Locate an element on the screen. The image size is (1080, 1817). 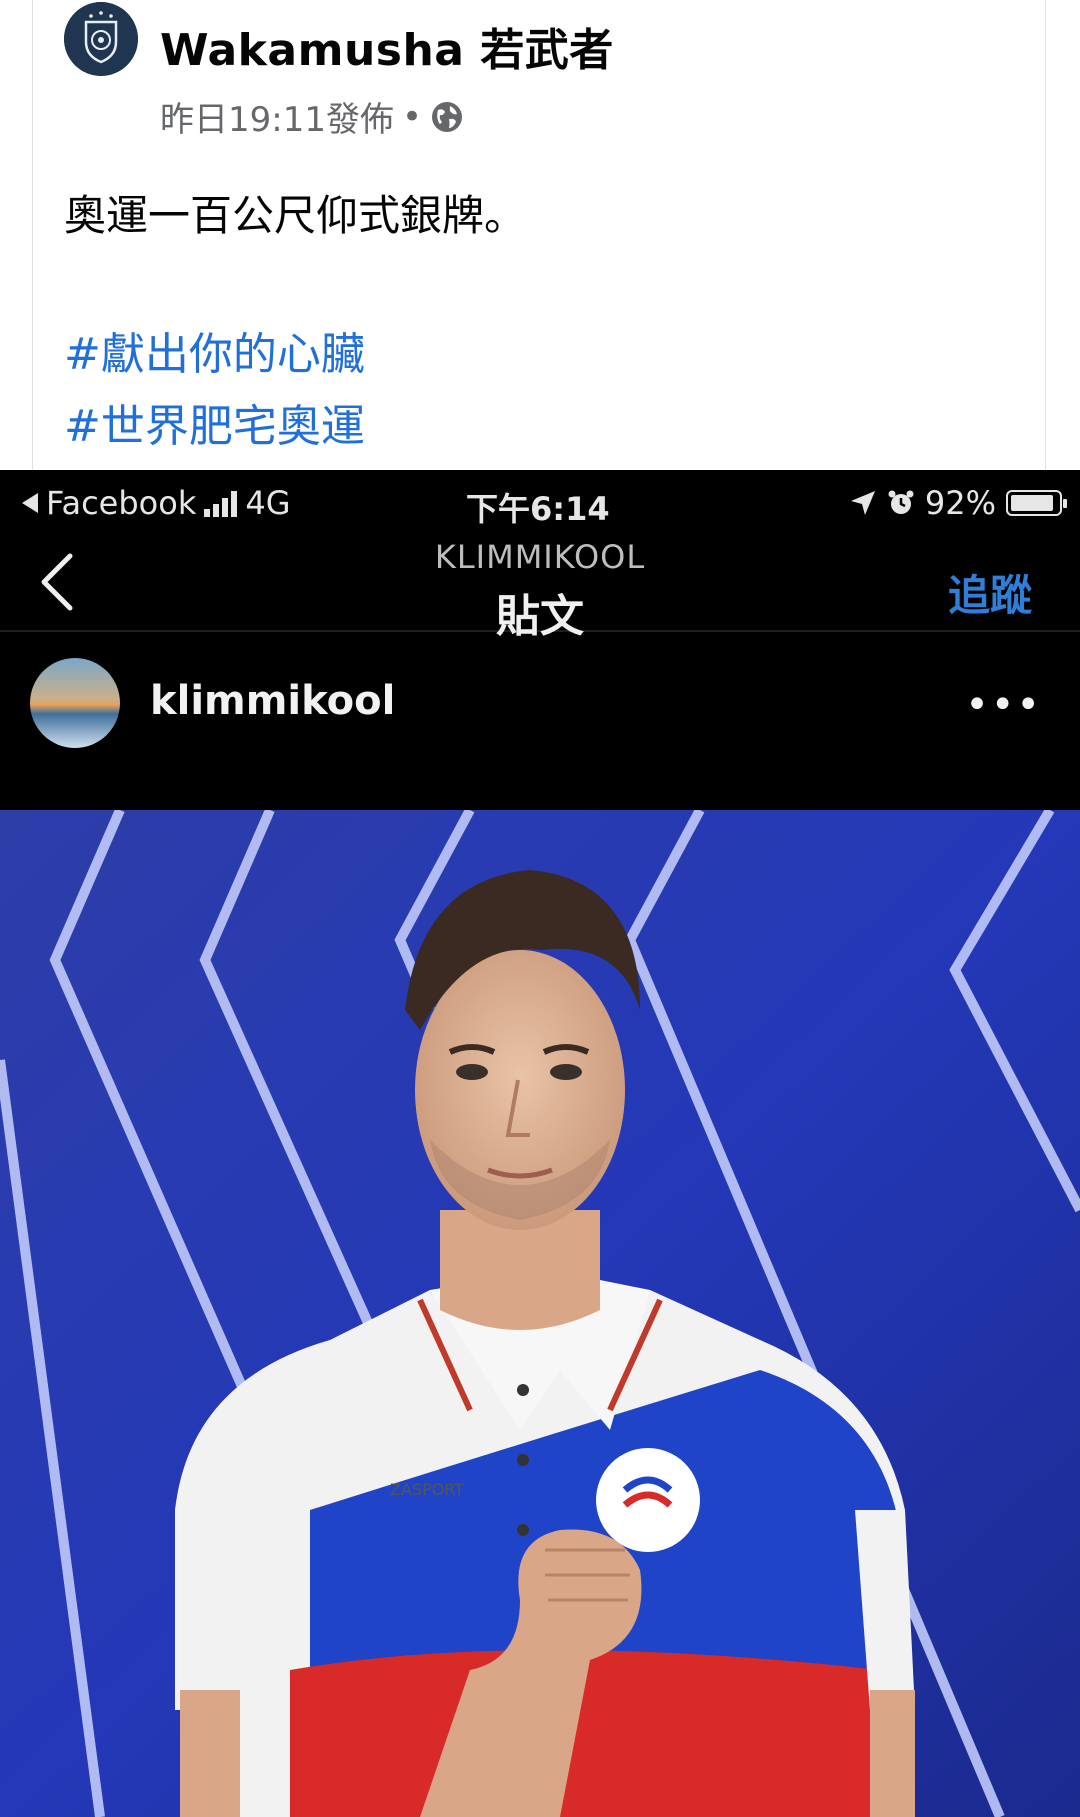
profile-avatar is located at coordinates (75, 703).